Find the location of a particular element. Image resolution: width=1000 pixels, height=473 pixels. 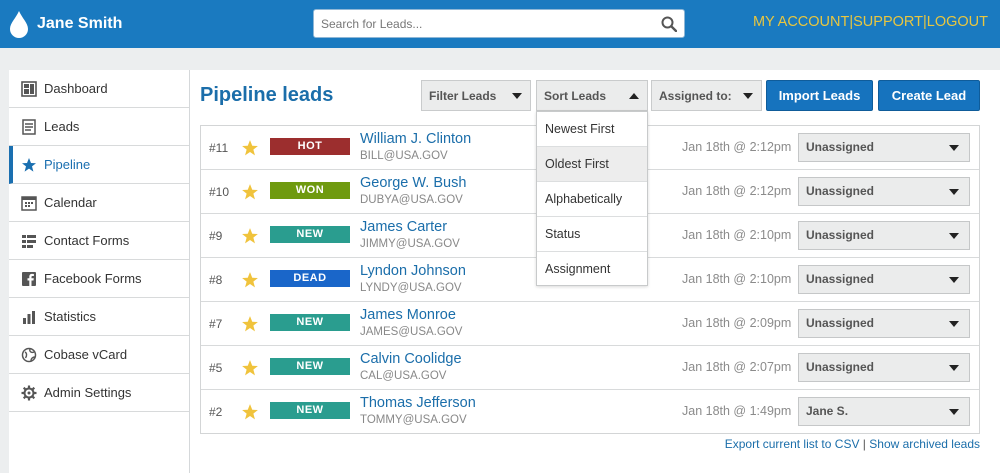

search-box is located at coordinates (499, 23).